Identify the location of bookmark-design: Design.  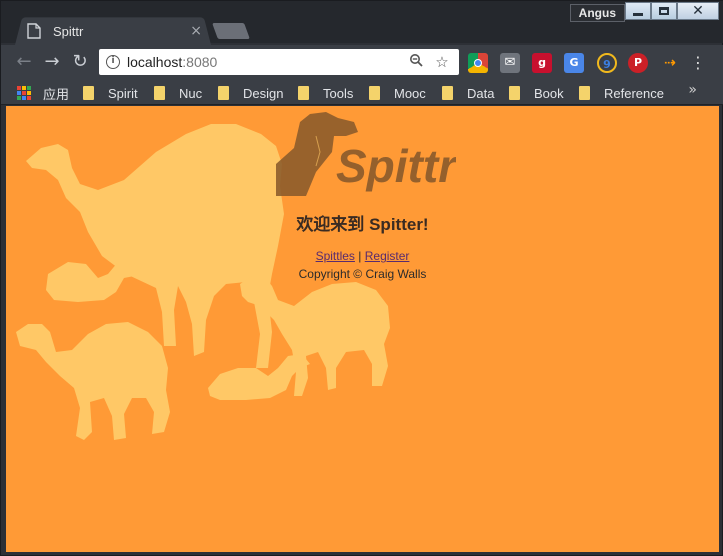
(250, 93).